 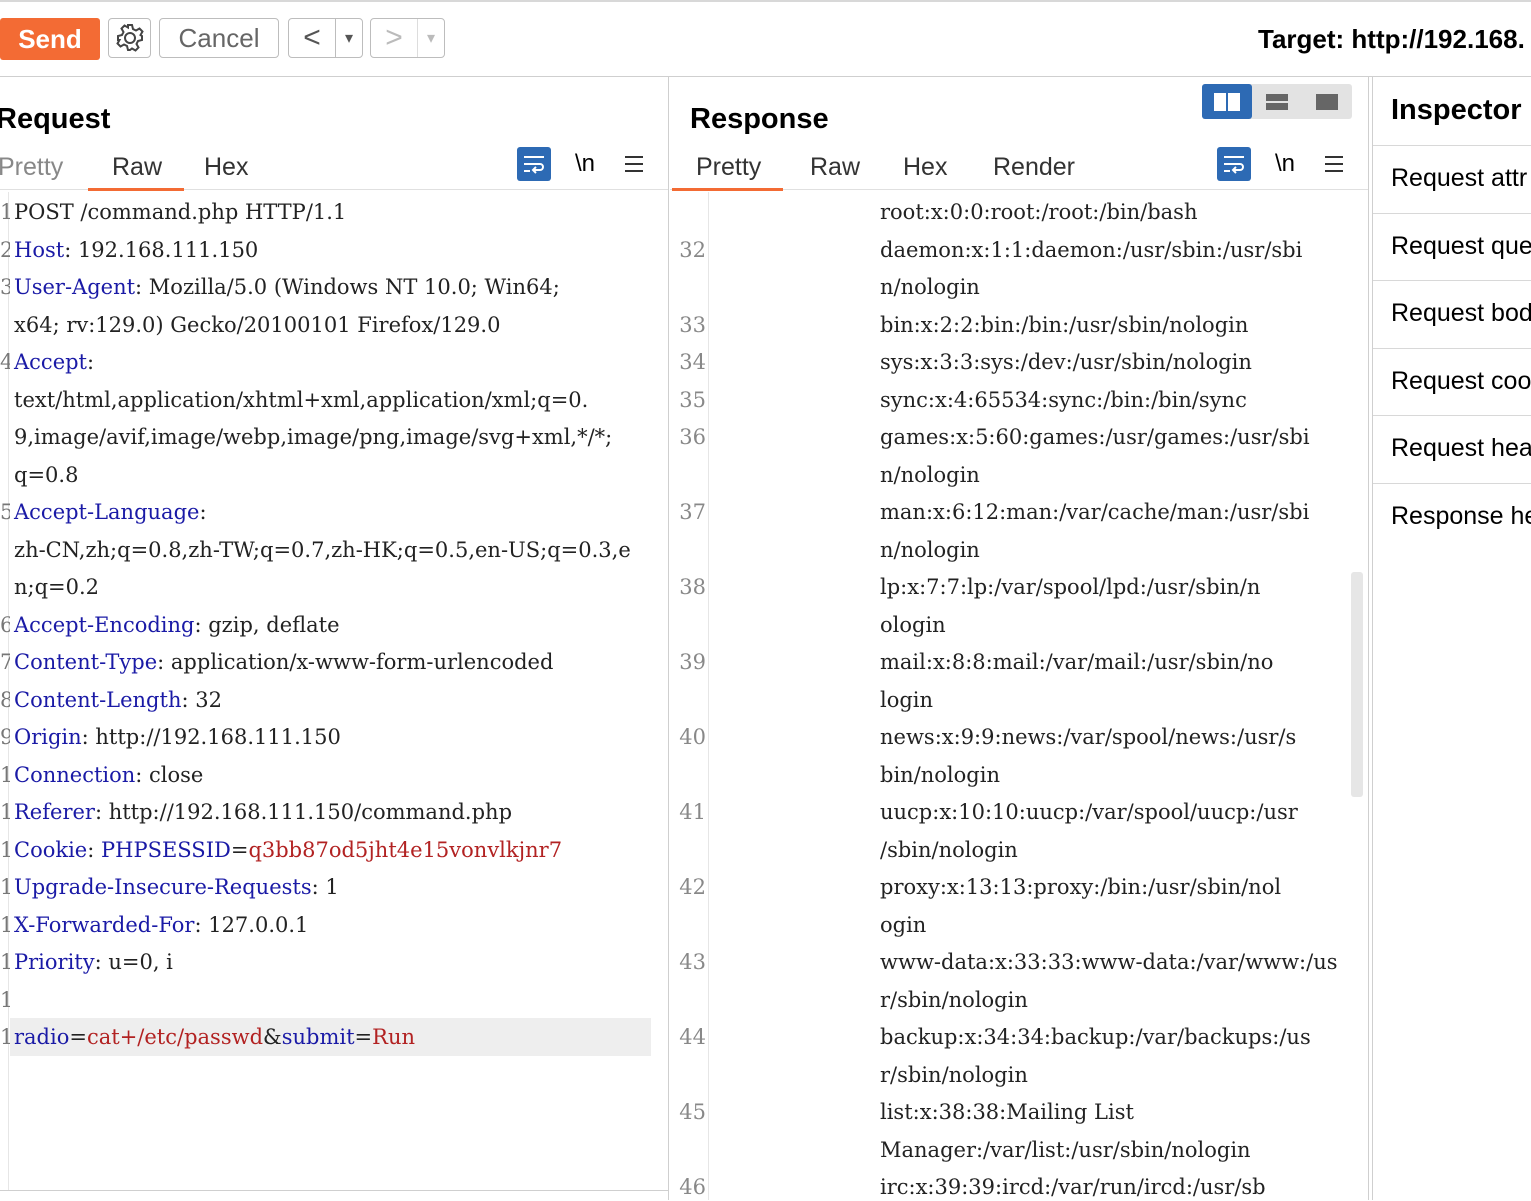 I want to click on inspector-section: Request bod, so click(x=1452, y=313).